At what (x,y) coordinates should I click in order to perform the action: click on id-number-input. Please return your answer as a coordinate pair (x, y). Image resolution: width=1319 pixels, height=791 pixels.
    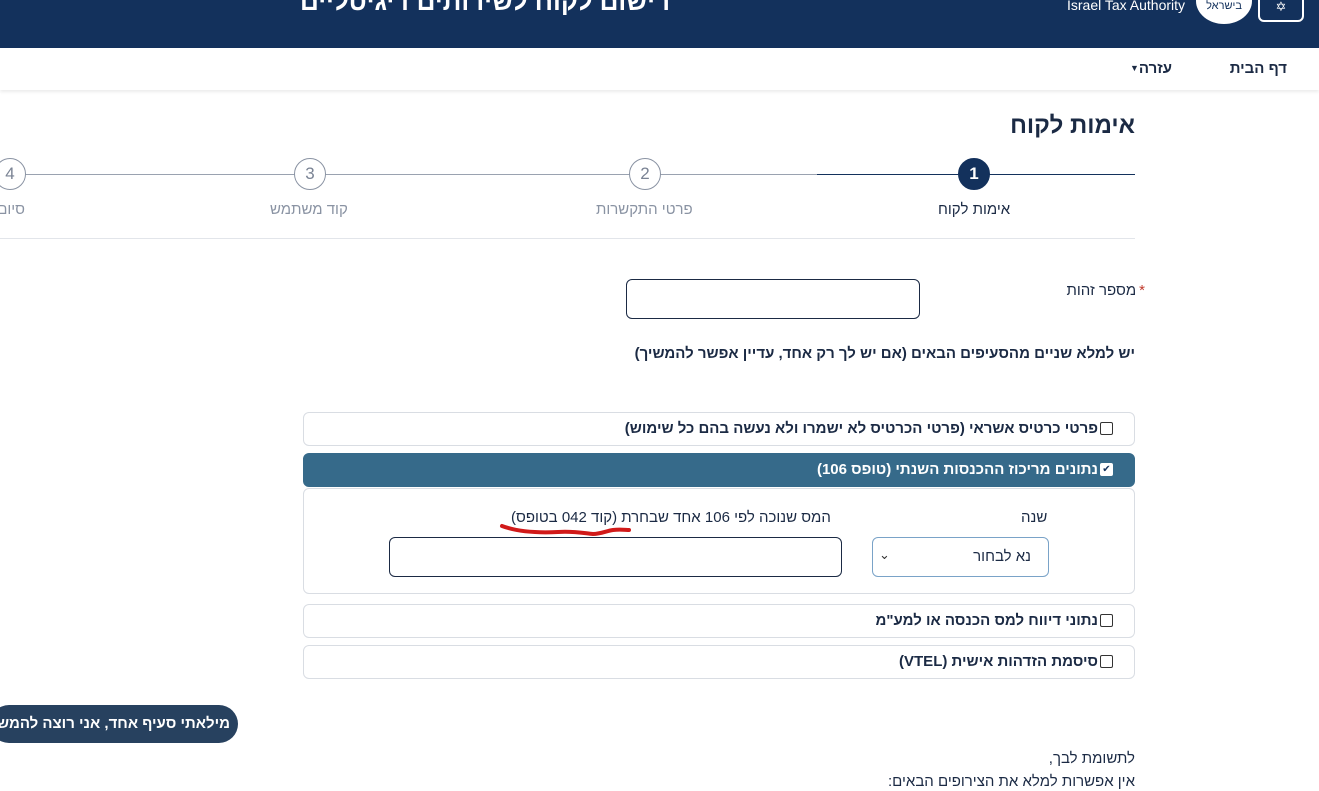
    Looking at the image, I should click on (773, 299).